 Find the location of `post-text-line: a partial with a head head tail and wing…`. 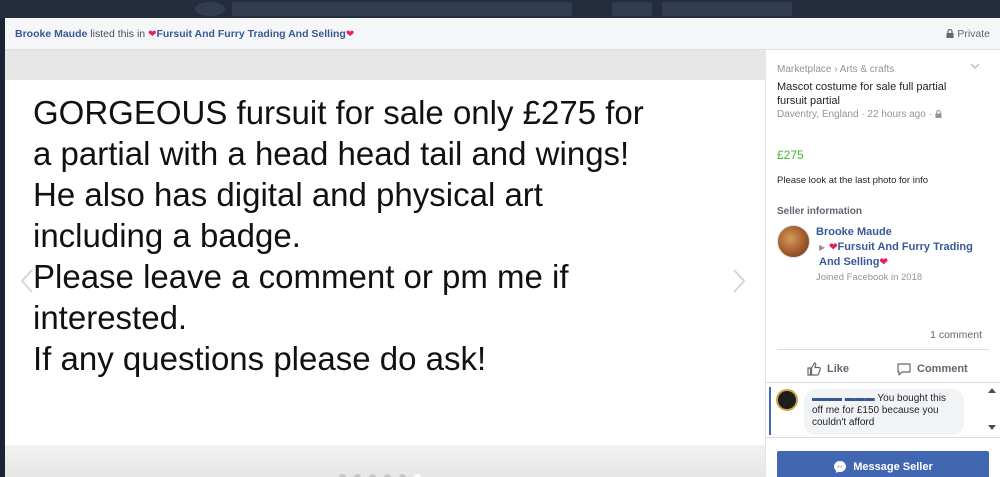

post-text-line: a partial with a head head tail and wing… is located at coordinates (331, 153).